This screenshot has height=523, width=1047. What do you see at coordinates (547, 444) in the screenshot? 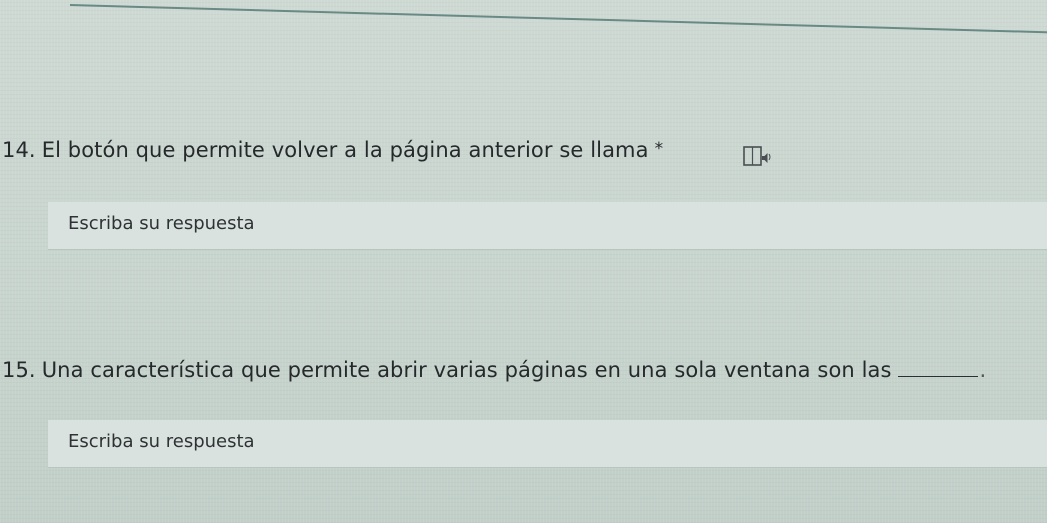
I see `answer-input-15: Escriba su respuesta` at bounding box center [547, 444].